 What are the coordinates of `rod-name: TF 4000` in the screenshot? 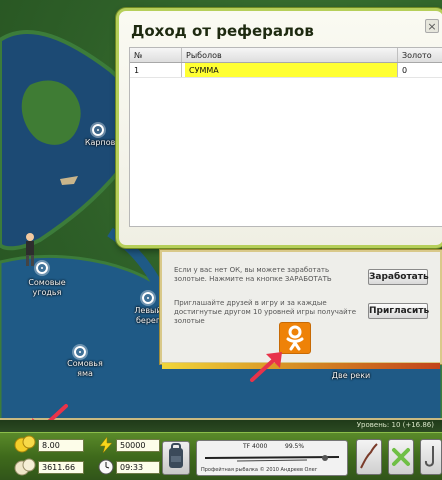 It's located at (255, 446).